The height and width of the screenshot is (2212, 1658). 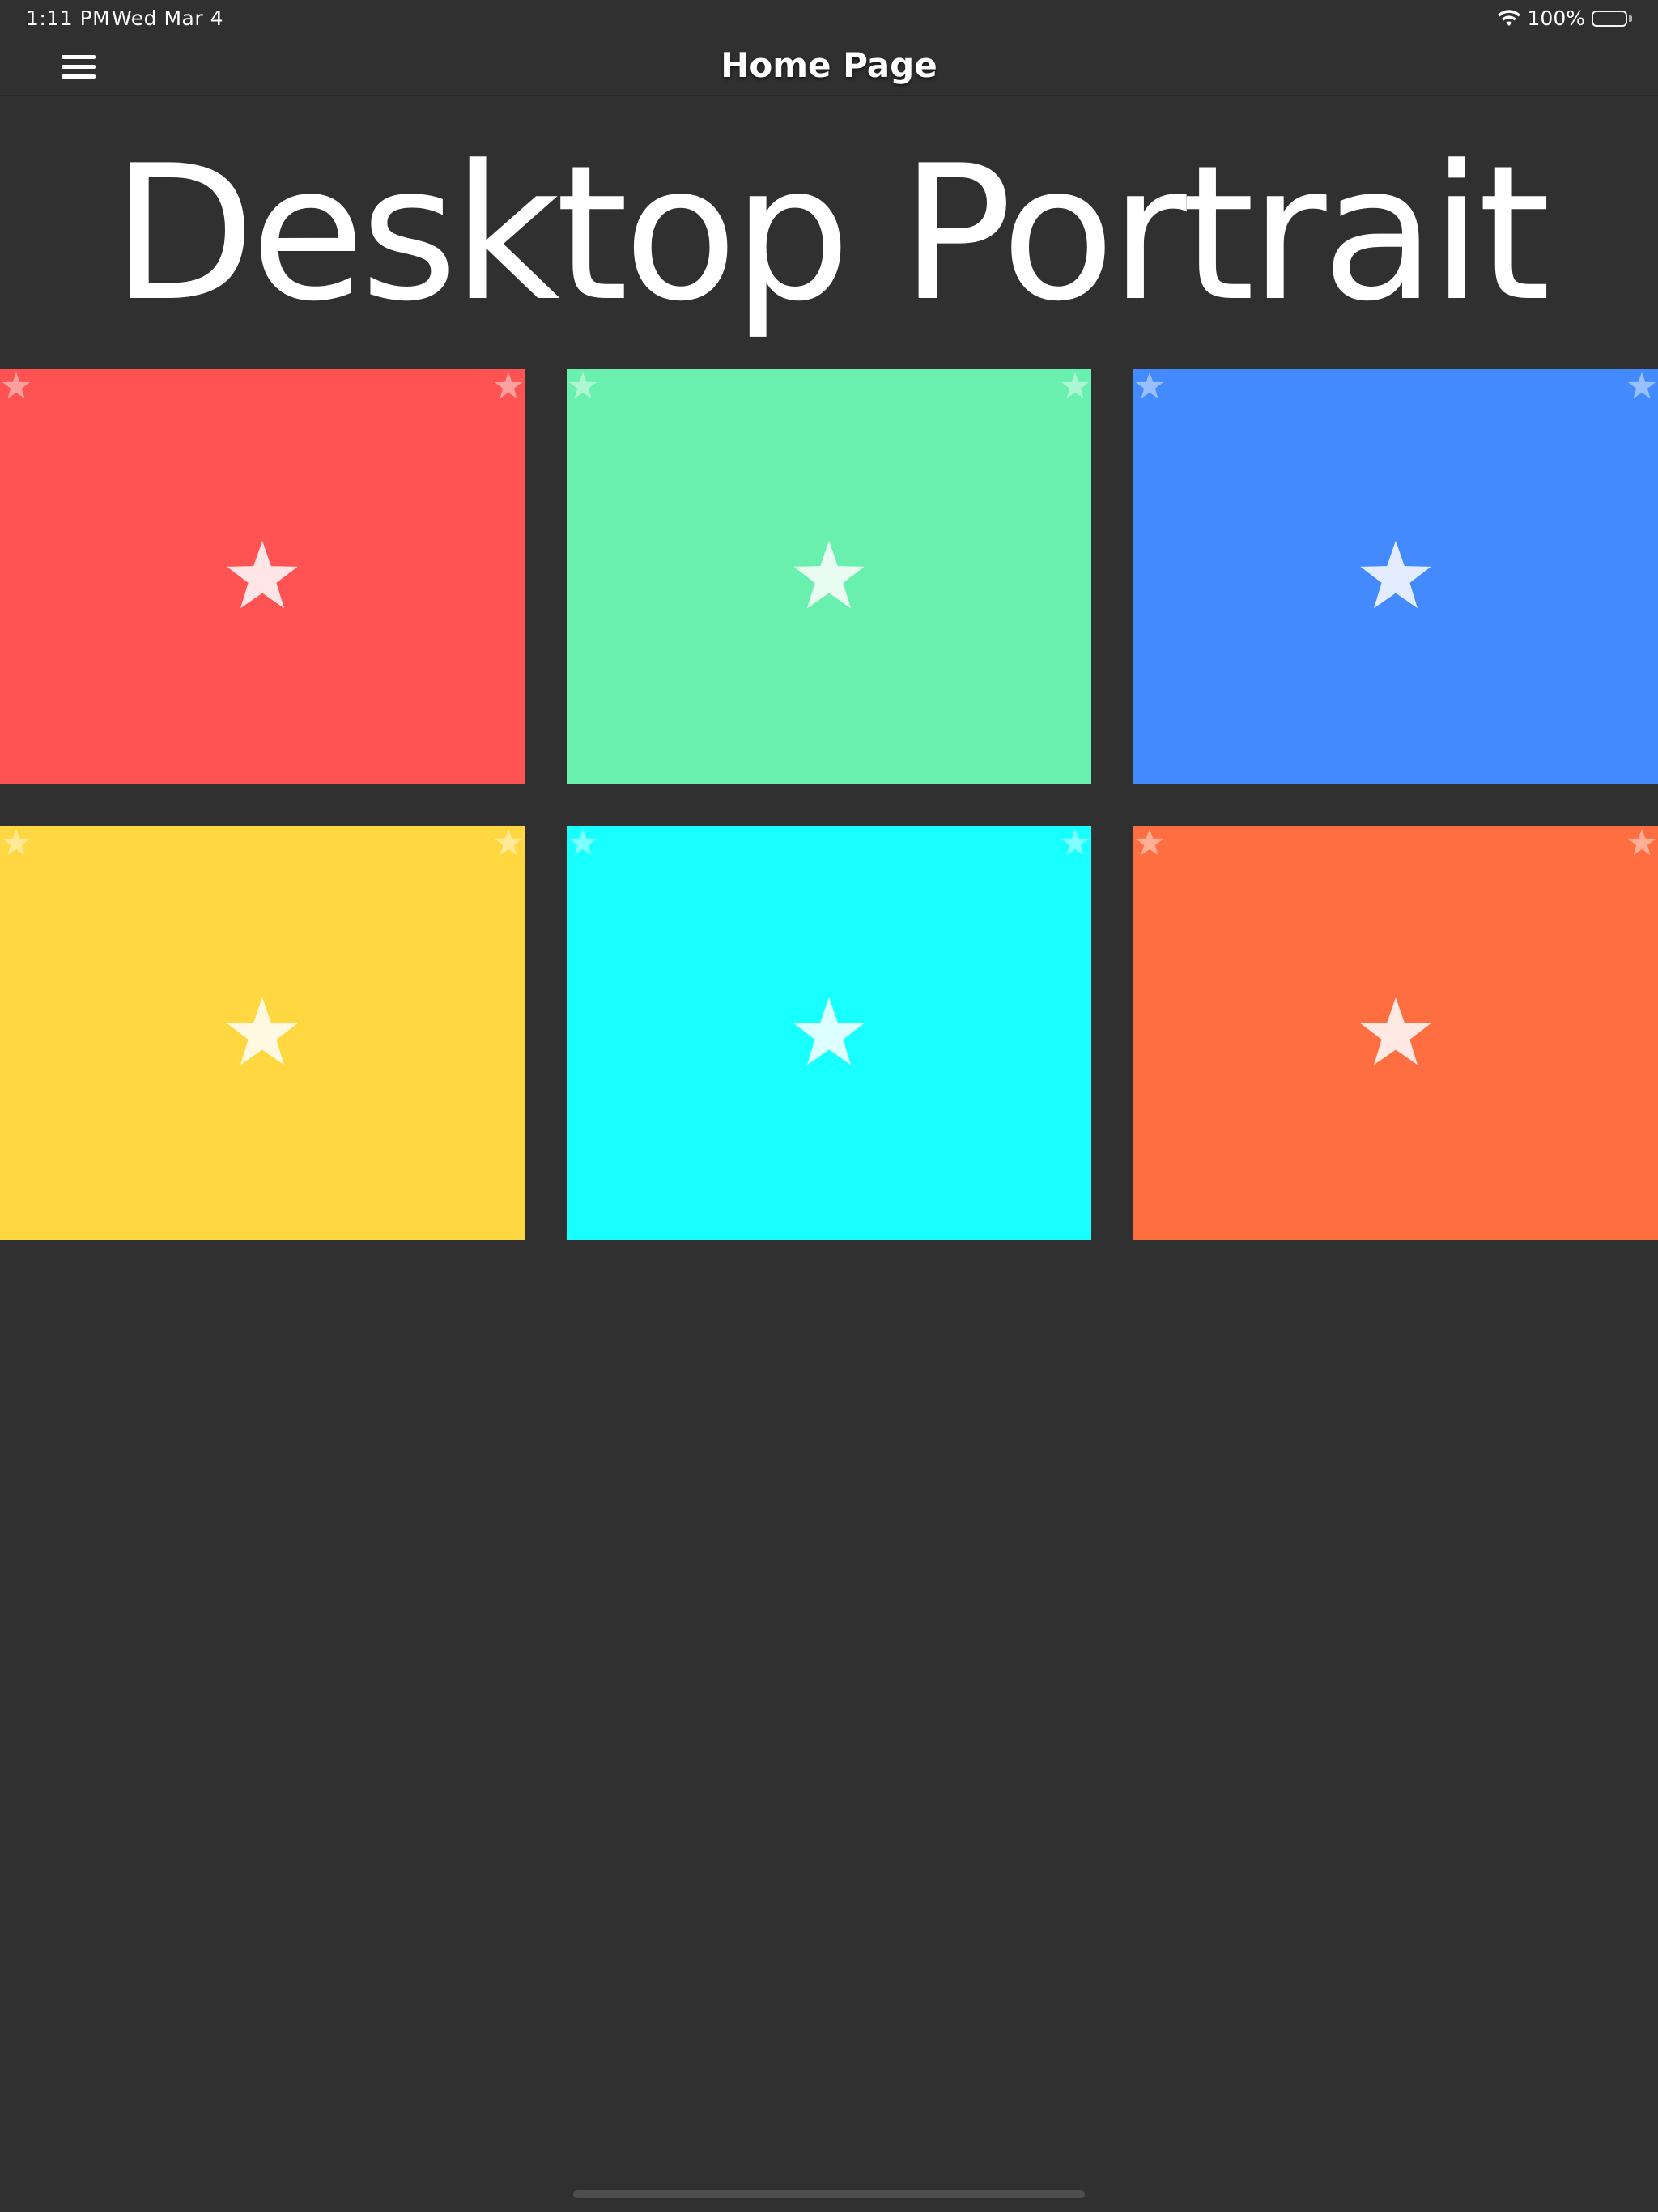 What do you see at coordinates (1509, 19) in the screenshot?
I see `wifi-icon` at bounding box center [1509, 19].